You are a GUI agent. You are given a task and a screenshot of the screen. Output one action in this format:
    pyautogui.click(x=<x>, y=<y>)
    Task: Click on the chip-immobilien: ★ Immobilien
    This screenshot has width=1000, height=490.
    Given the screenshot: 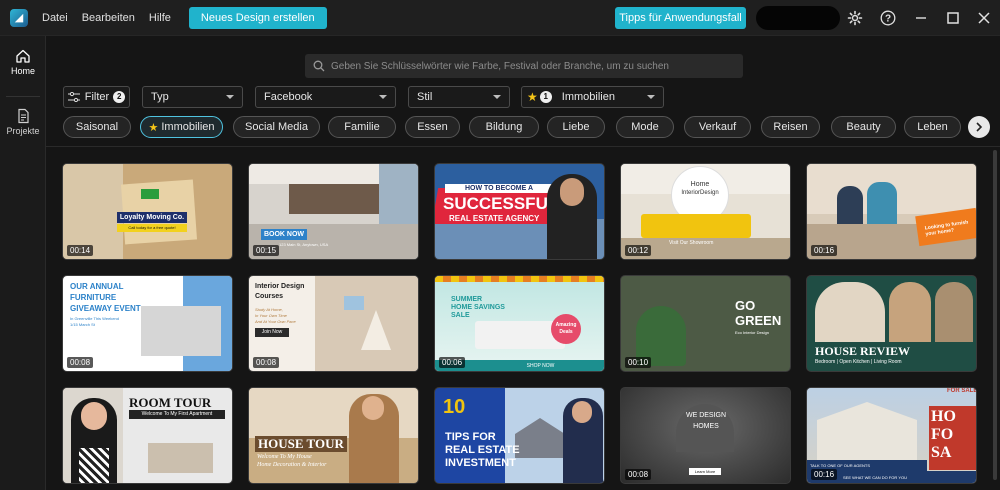 What is the action you would take?
    pyautogui.click(x=181, y=127)
    